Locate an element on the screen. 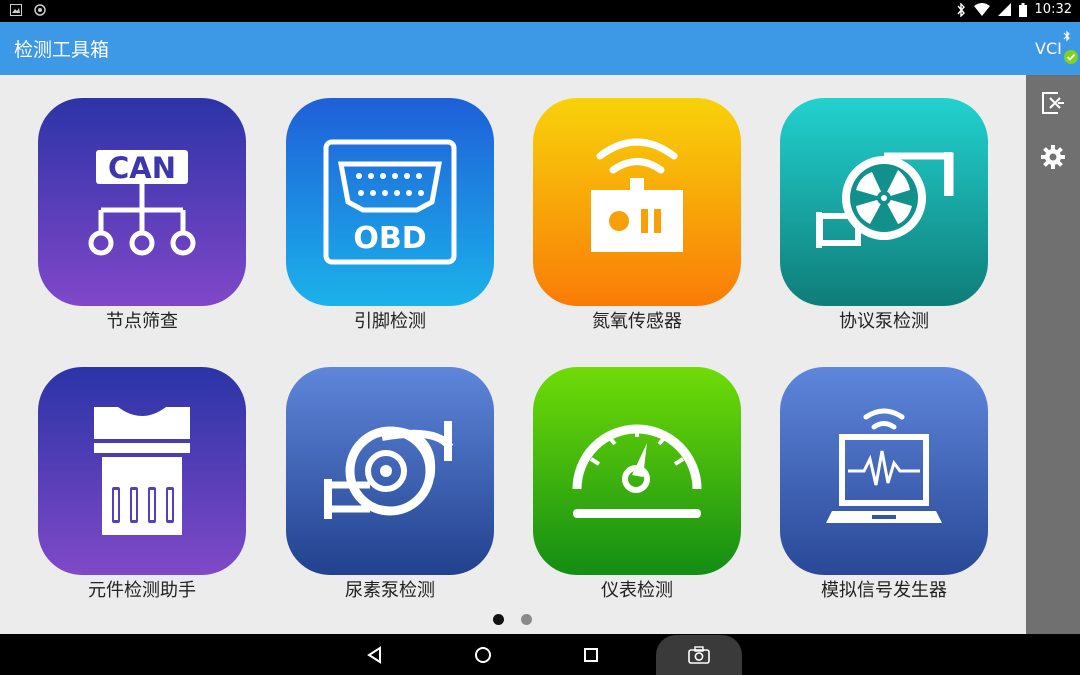 The width and height of the screenshot is (1080, 675). tile-label: 元件检测助手 is located at coordinates (142, 590).